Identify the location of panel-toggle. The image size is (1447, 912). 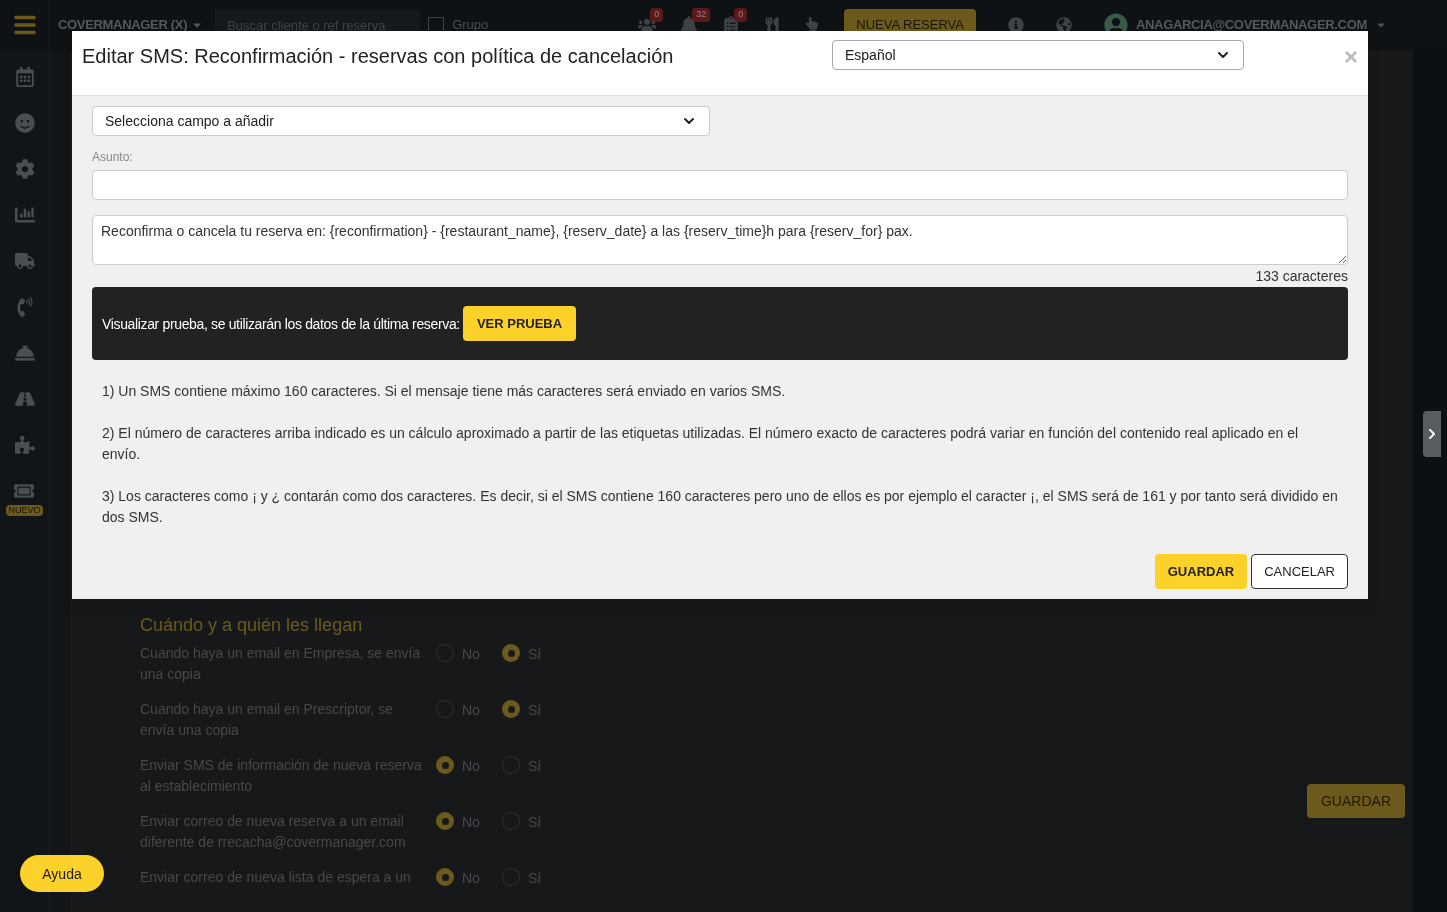
(1432, 434).